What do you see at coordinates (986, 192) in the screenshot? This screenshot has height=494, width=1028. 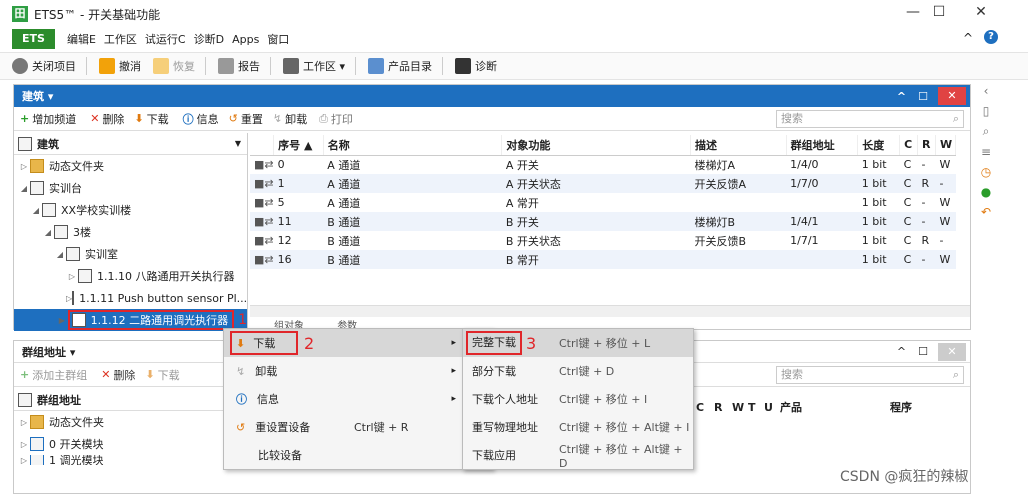 I see `play-icon: ●` at bounding box center [986, 192].